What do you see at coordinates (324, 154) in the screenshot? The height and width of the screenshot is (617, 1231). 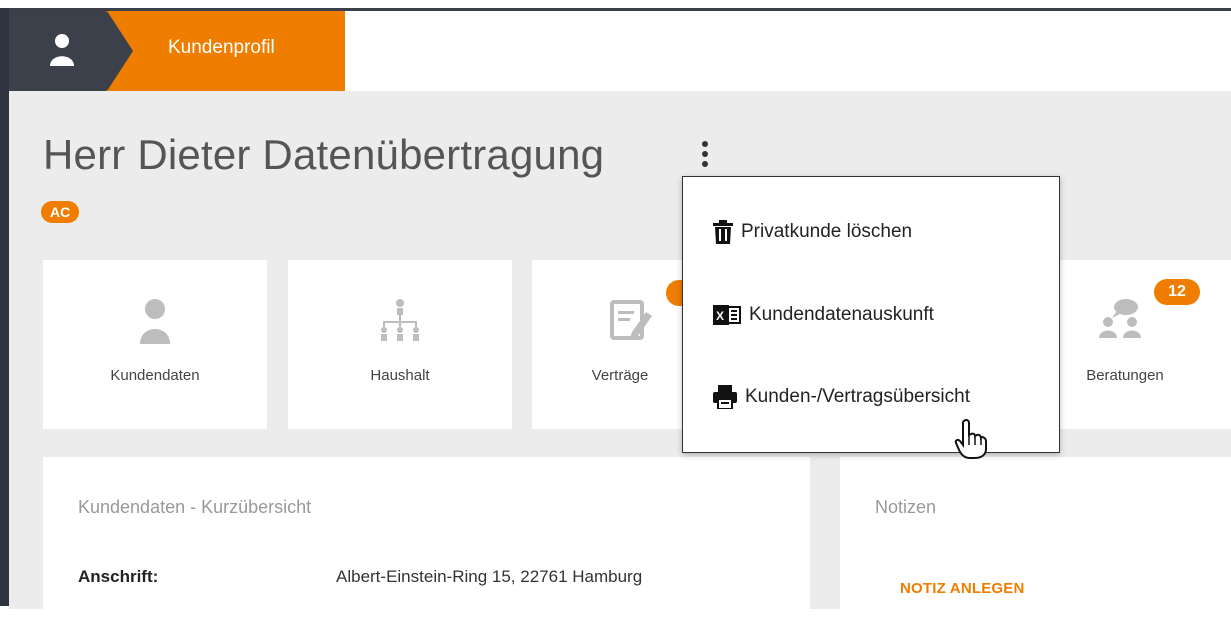 I see `customer-name: Herr Dieter Datenübertragung` at bounding box center [324, 154].